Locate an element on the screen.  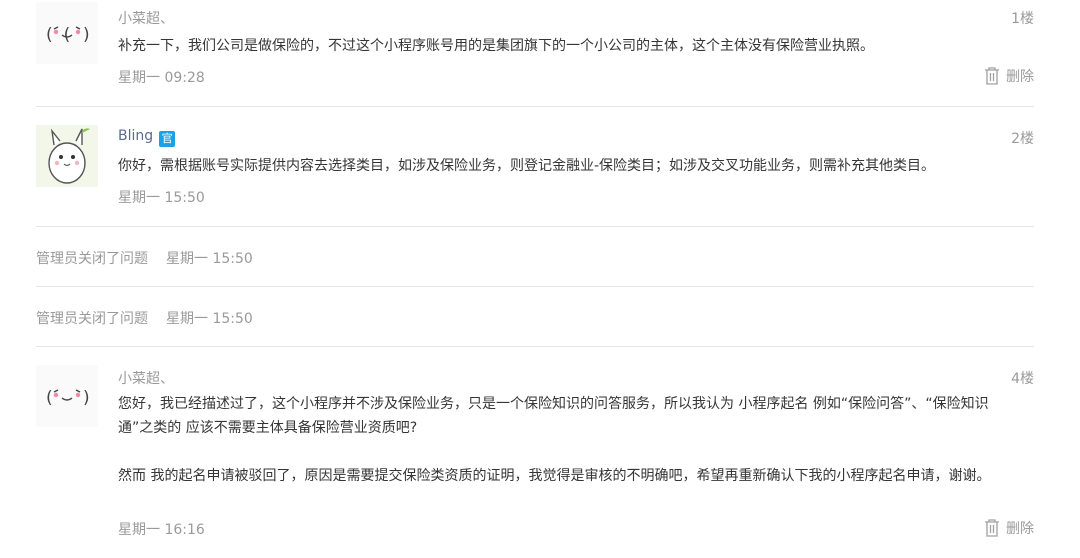
kaomoji-face-icon: ( ) is located at coordinates (67, 396).